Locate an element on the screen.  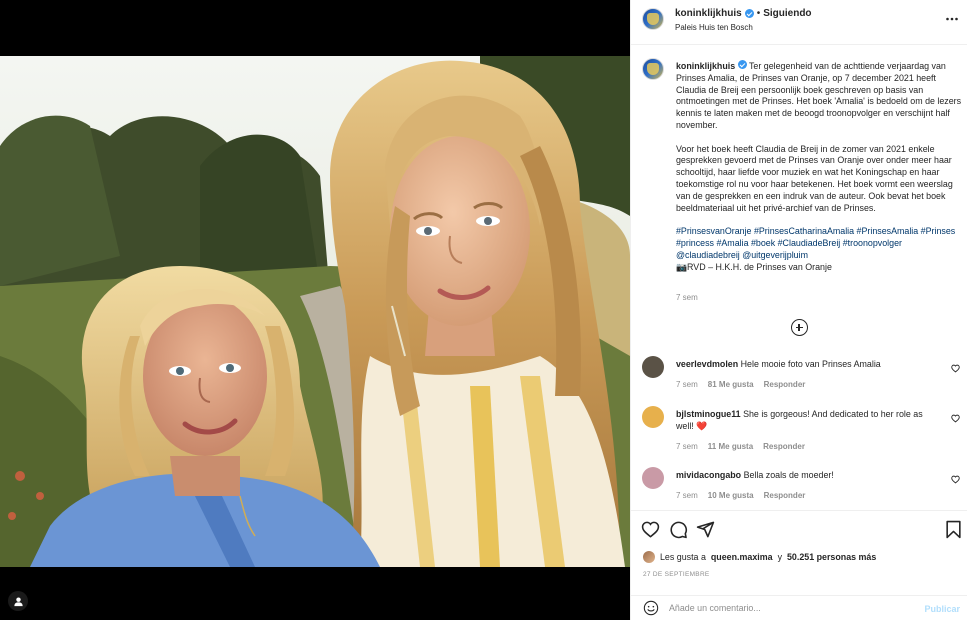
commenter-username: bjlstminogue11 is located at coordinates (708, 414).